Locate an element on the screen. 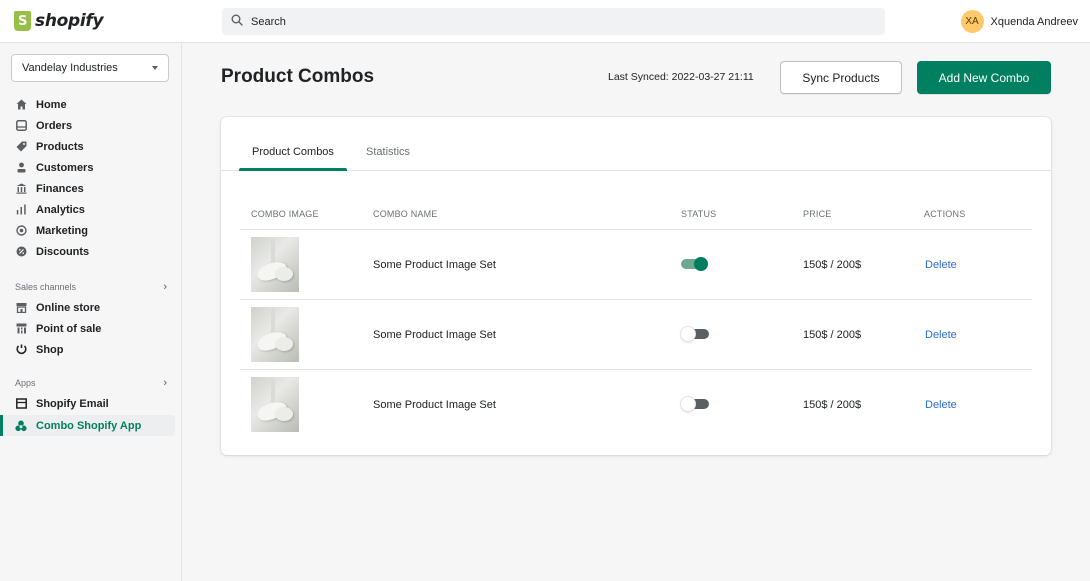  user-name: Xquenda Andreev is located at coordinates (1034, 22).